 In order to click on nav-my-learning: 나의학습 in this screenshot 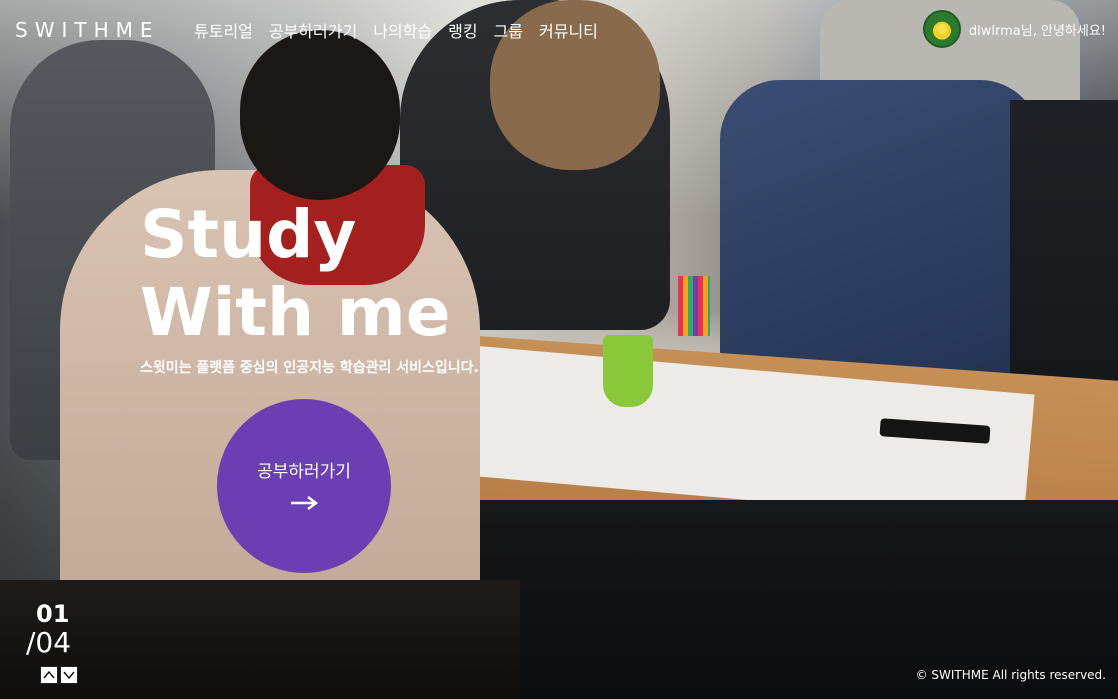, I will do `click(402, 30)`.